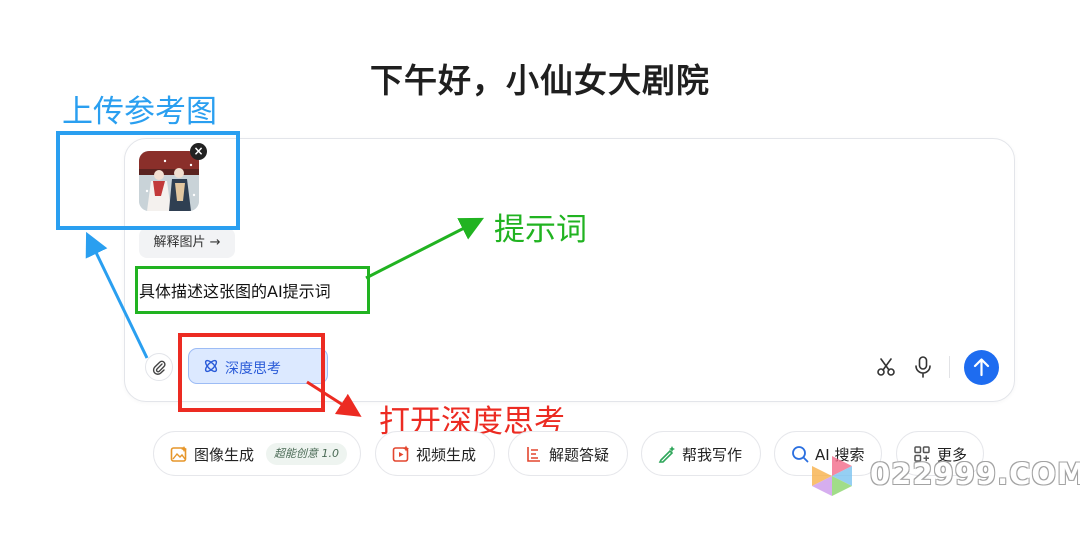 The image size is (1080, 533). I want to click on chip-problem-solving: 解题答疑, so click(568, 453).